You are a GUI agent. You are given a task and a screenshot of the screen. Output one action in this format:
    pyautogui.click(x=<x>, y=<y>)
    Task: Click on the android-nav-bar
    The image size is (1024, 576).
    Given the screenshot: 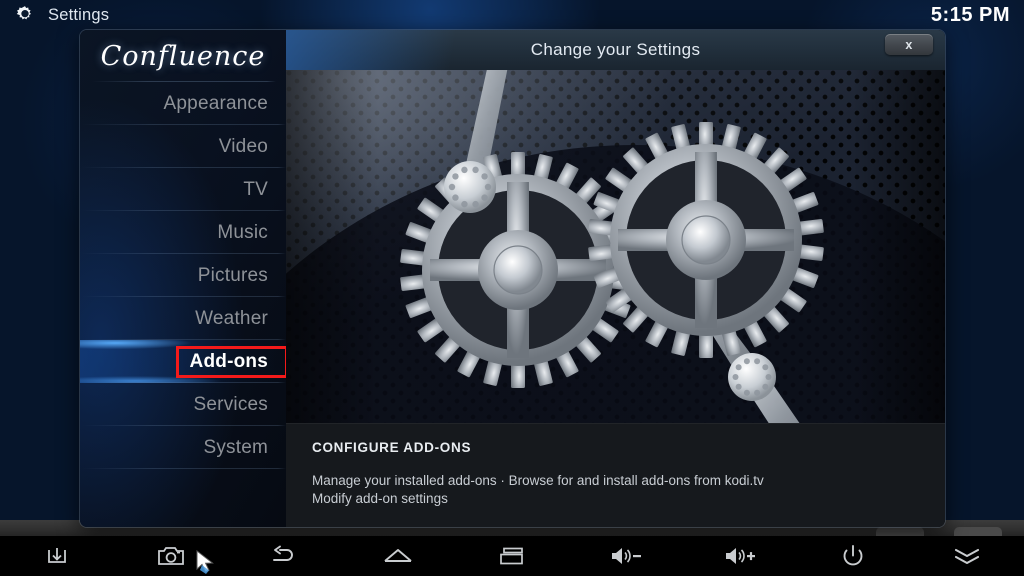 What is the action you would take?
    pyautogui.click(x=512, y=556)
    